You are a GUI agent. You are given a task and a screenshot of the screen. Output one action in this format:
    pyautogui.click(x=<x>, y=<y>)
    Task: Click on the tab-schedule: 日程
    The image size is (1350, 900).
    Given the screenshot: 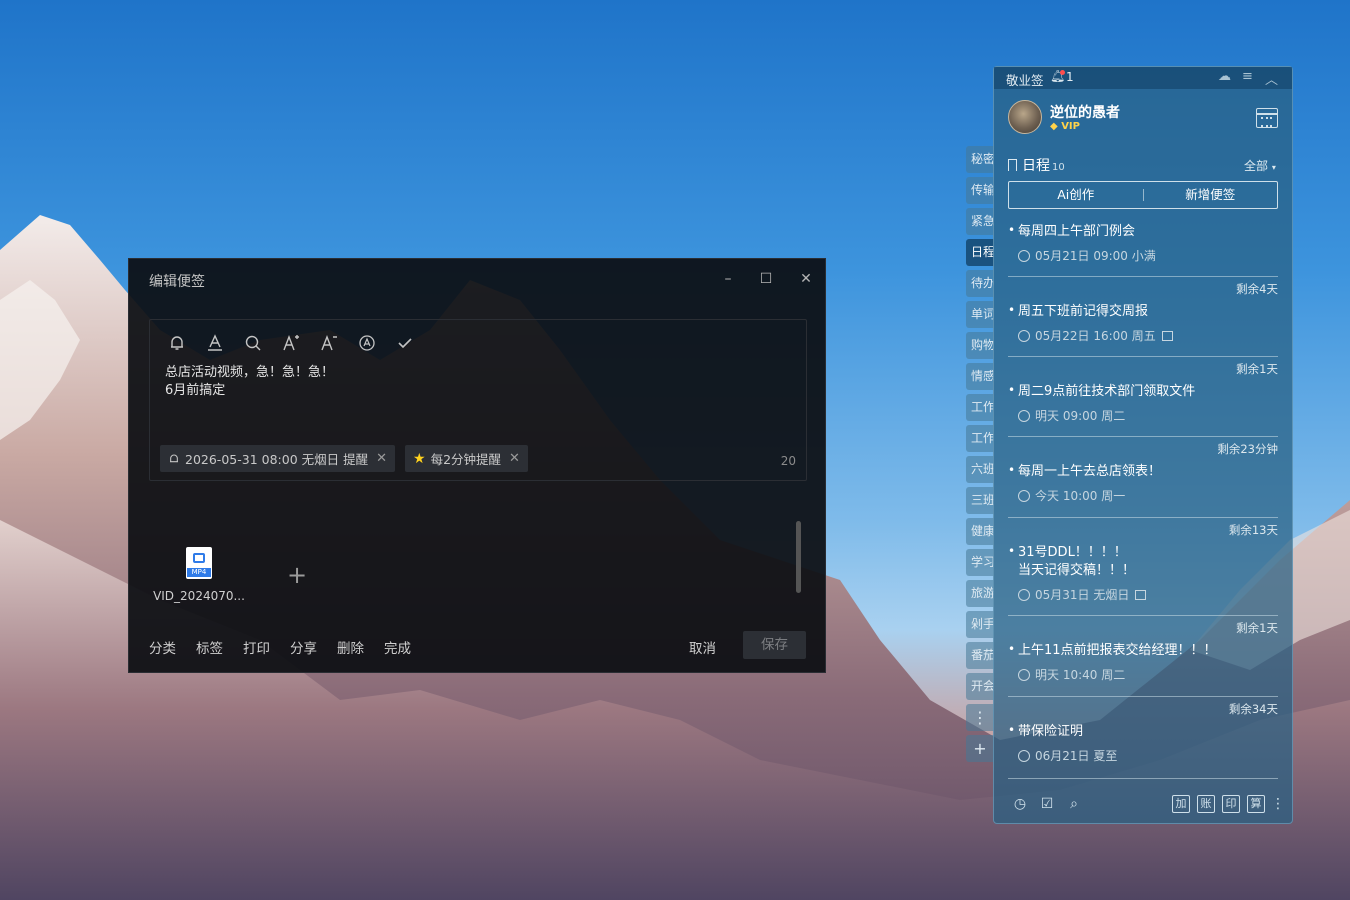 What is the action you would take?
    pyautogui.click(x=980, y=252)
    